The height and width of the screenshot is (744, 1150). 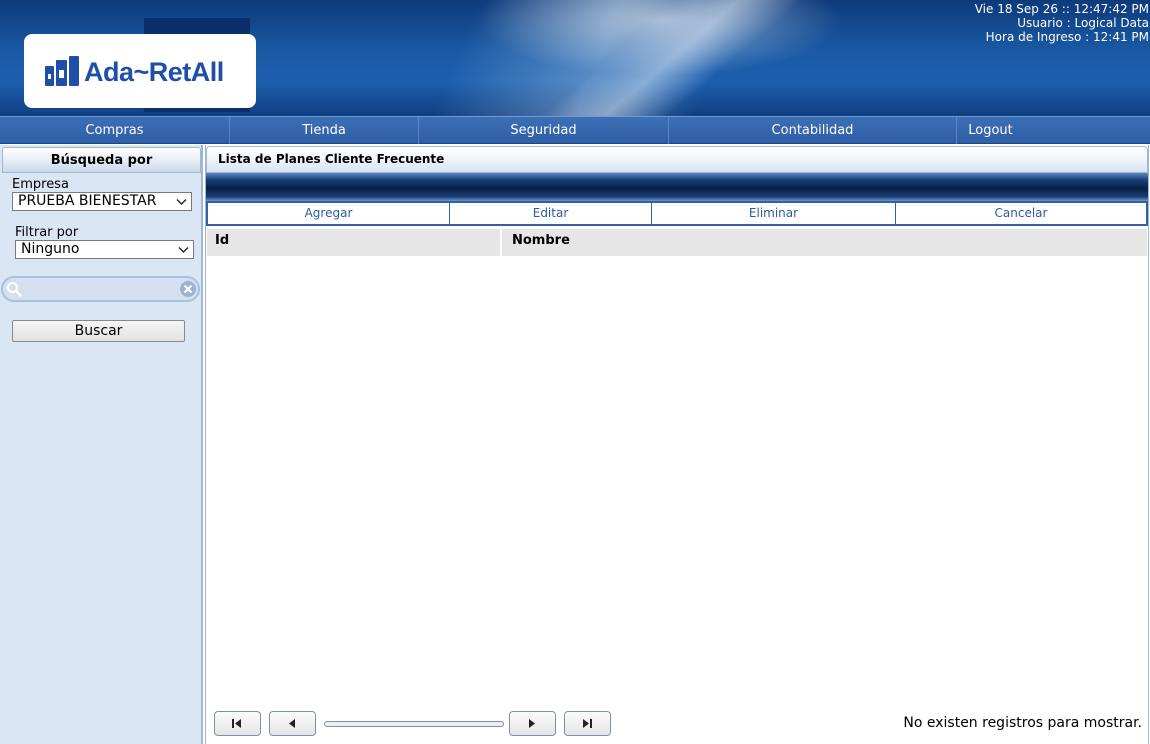 What do you see at coordinates (1022, 723) in the screenshot?
I see `empty-records-message: No existen registros para mostrar.` at bounding box center [1022, 723].